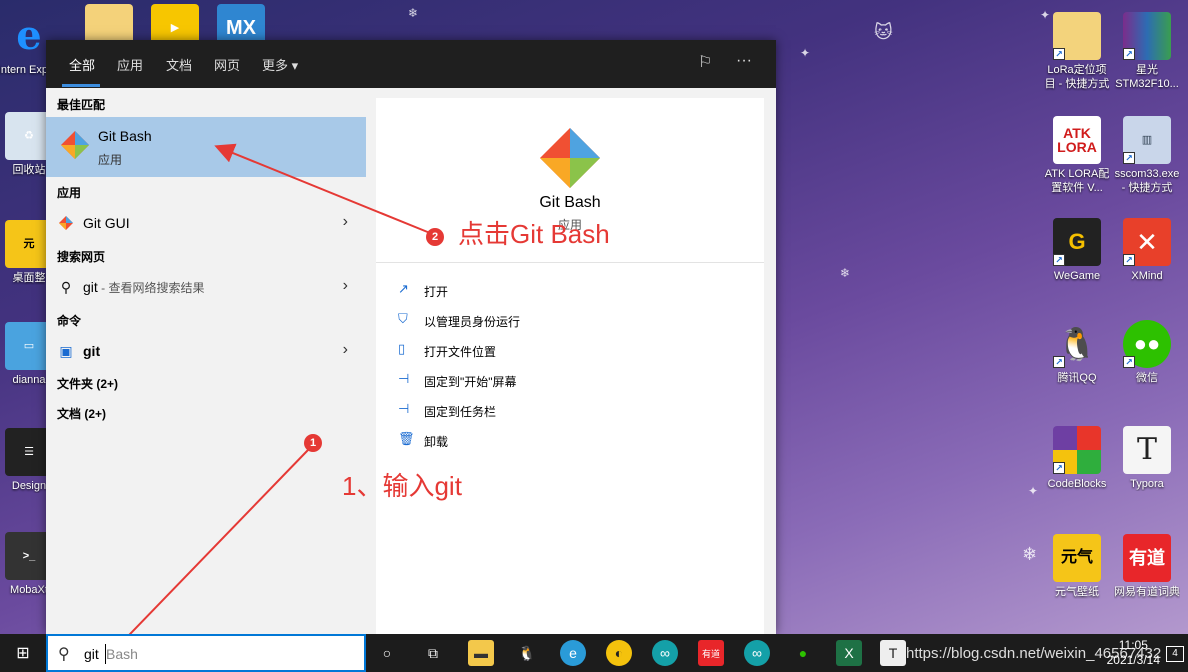 The height and width of the screenshot is (672, 1188). I want to click on xmind-icon: ✕ ↗, so click(1147, 242).